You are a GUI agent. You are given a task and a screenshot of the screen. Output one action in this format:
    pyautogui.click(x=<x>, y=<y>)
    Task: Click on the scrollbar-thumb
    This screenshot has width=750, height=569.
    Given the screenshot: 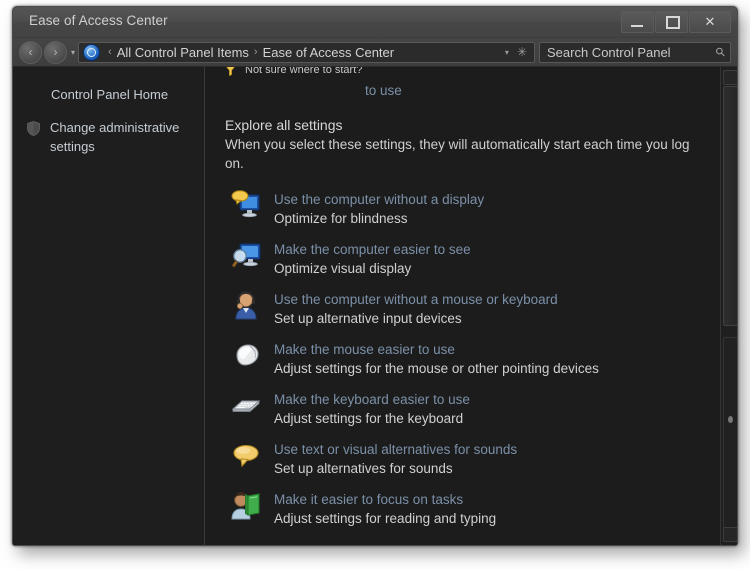 What is the action you would take?
    pyautogui.click(x=730, y=206)
    